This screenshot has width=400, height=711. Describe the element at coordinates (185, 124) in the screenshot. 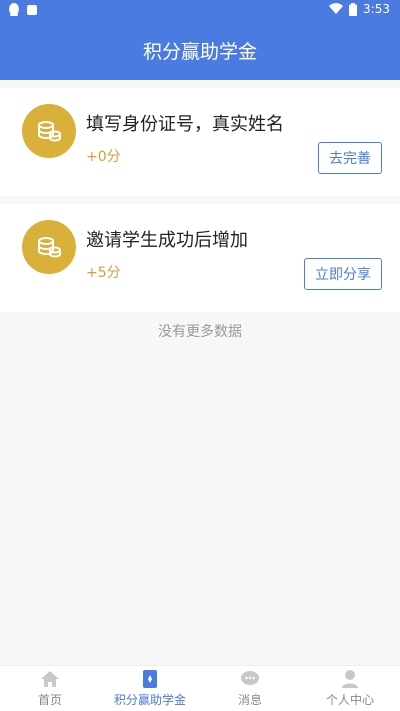

I see `task-title: 填写身份证号，真实姓名` at that location.